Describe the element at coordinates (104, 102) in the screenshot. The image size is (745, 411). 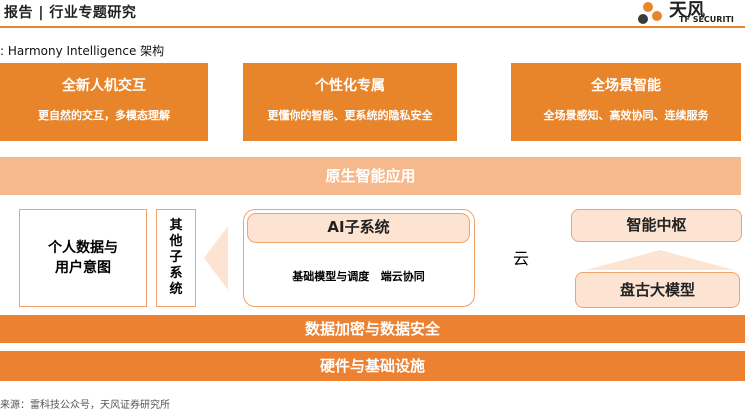
I see `top-block-interaction: 全新人机交互 更自然的交互，多模态理解` at that location.